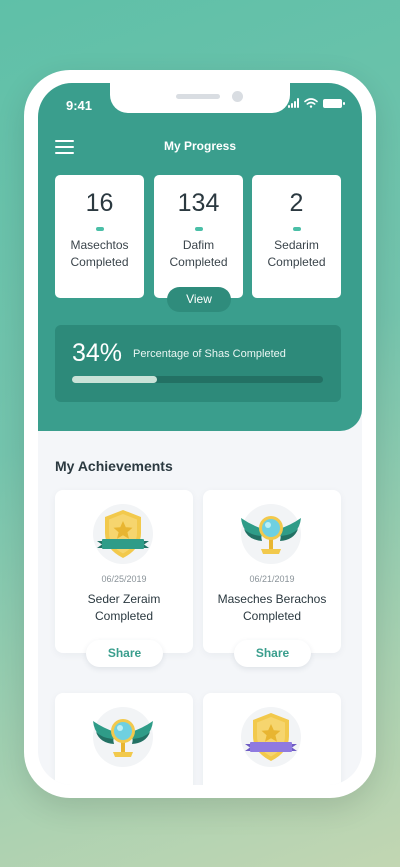 This screenshot has height=867, width=400. I want to click on stat-value: 2, so click(296, 203).